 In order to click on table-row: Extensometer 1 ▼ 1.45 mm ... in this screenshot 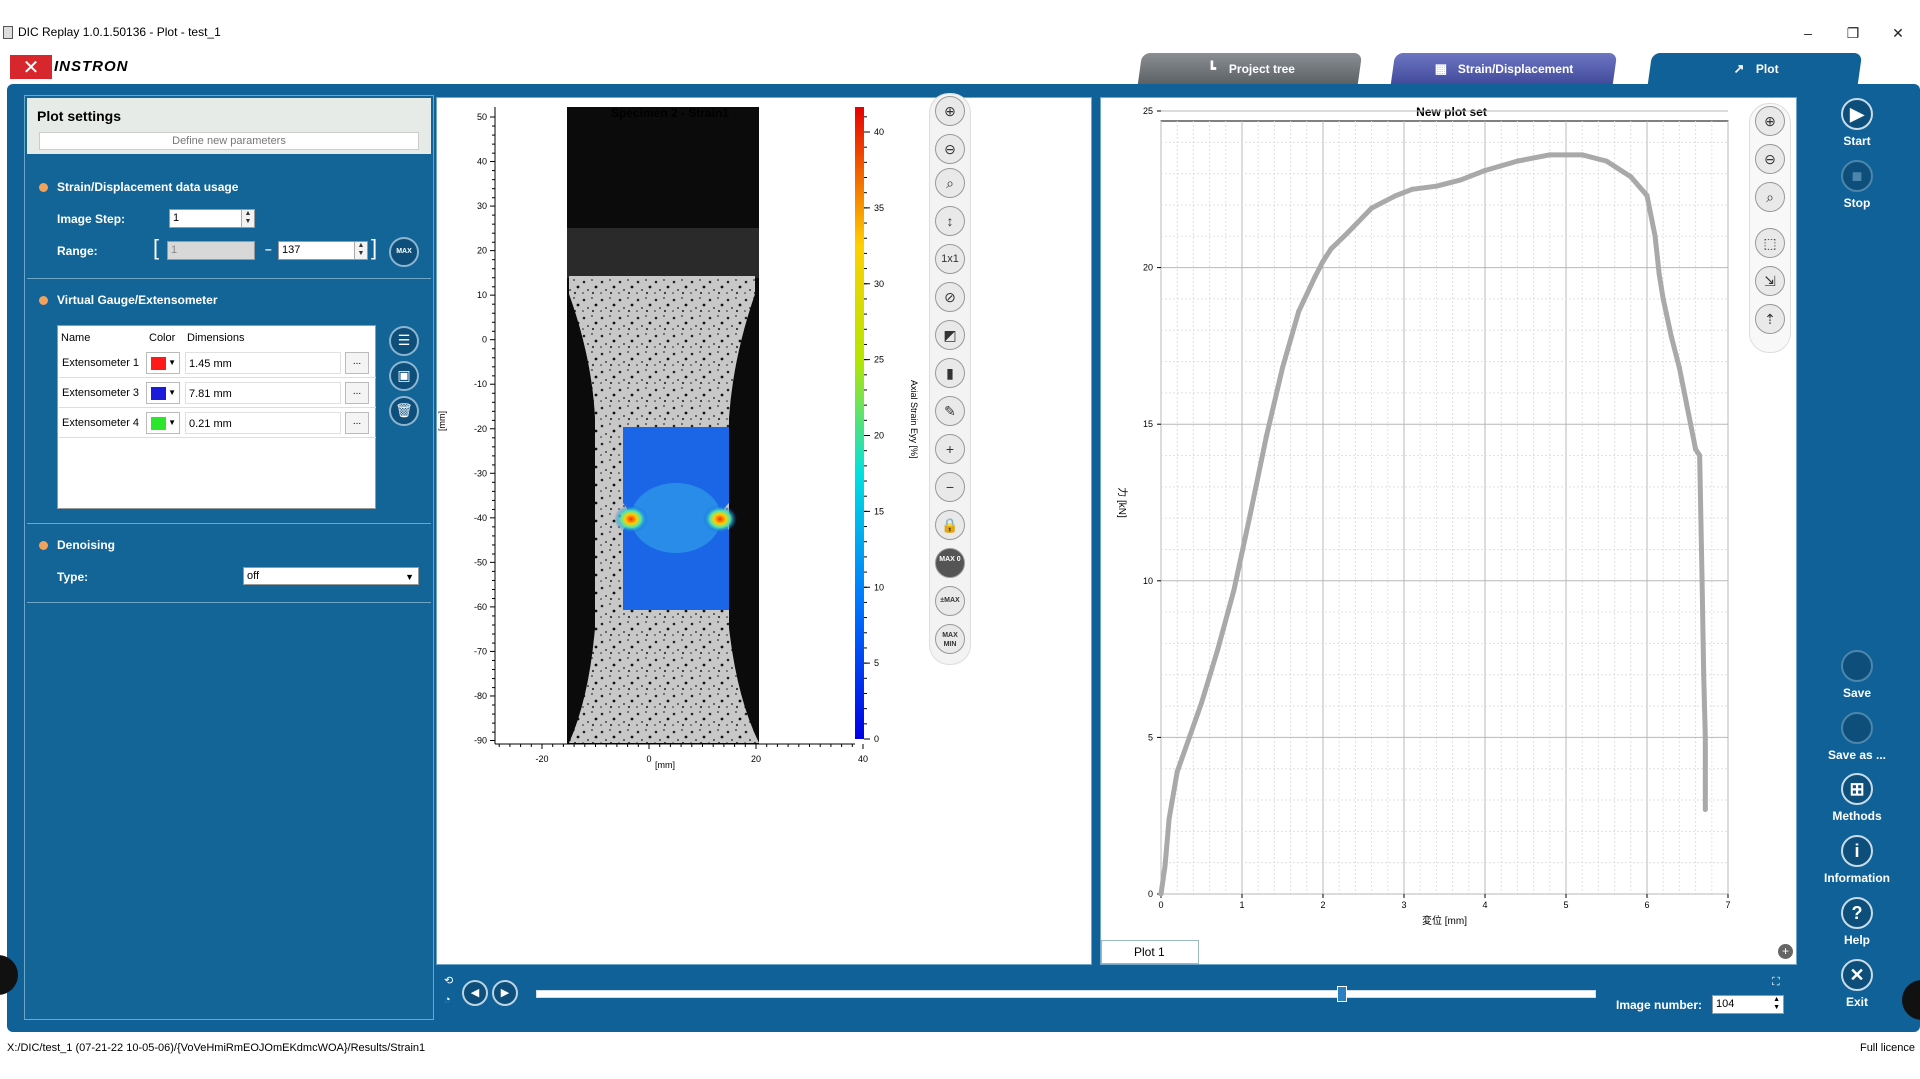, I will do `click(217, 363)`.